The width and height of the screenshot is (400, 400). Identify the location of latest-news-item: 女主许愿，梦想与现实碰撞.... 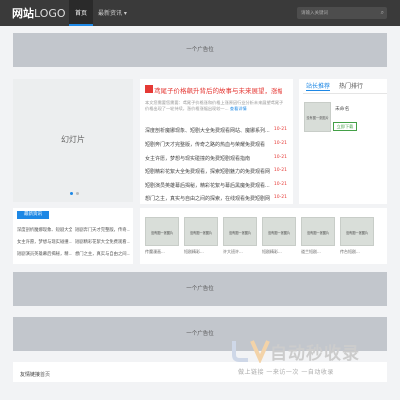
(44, 242).